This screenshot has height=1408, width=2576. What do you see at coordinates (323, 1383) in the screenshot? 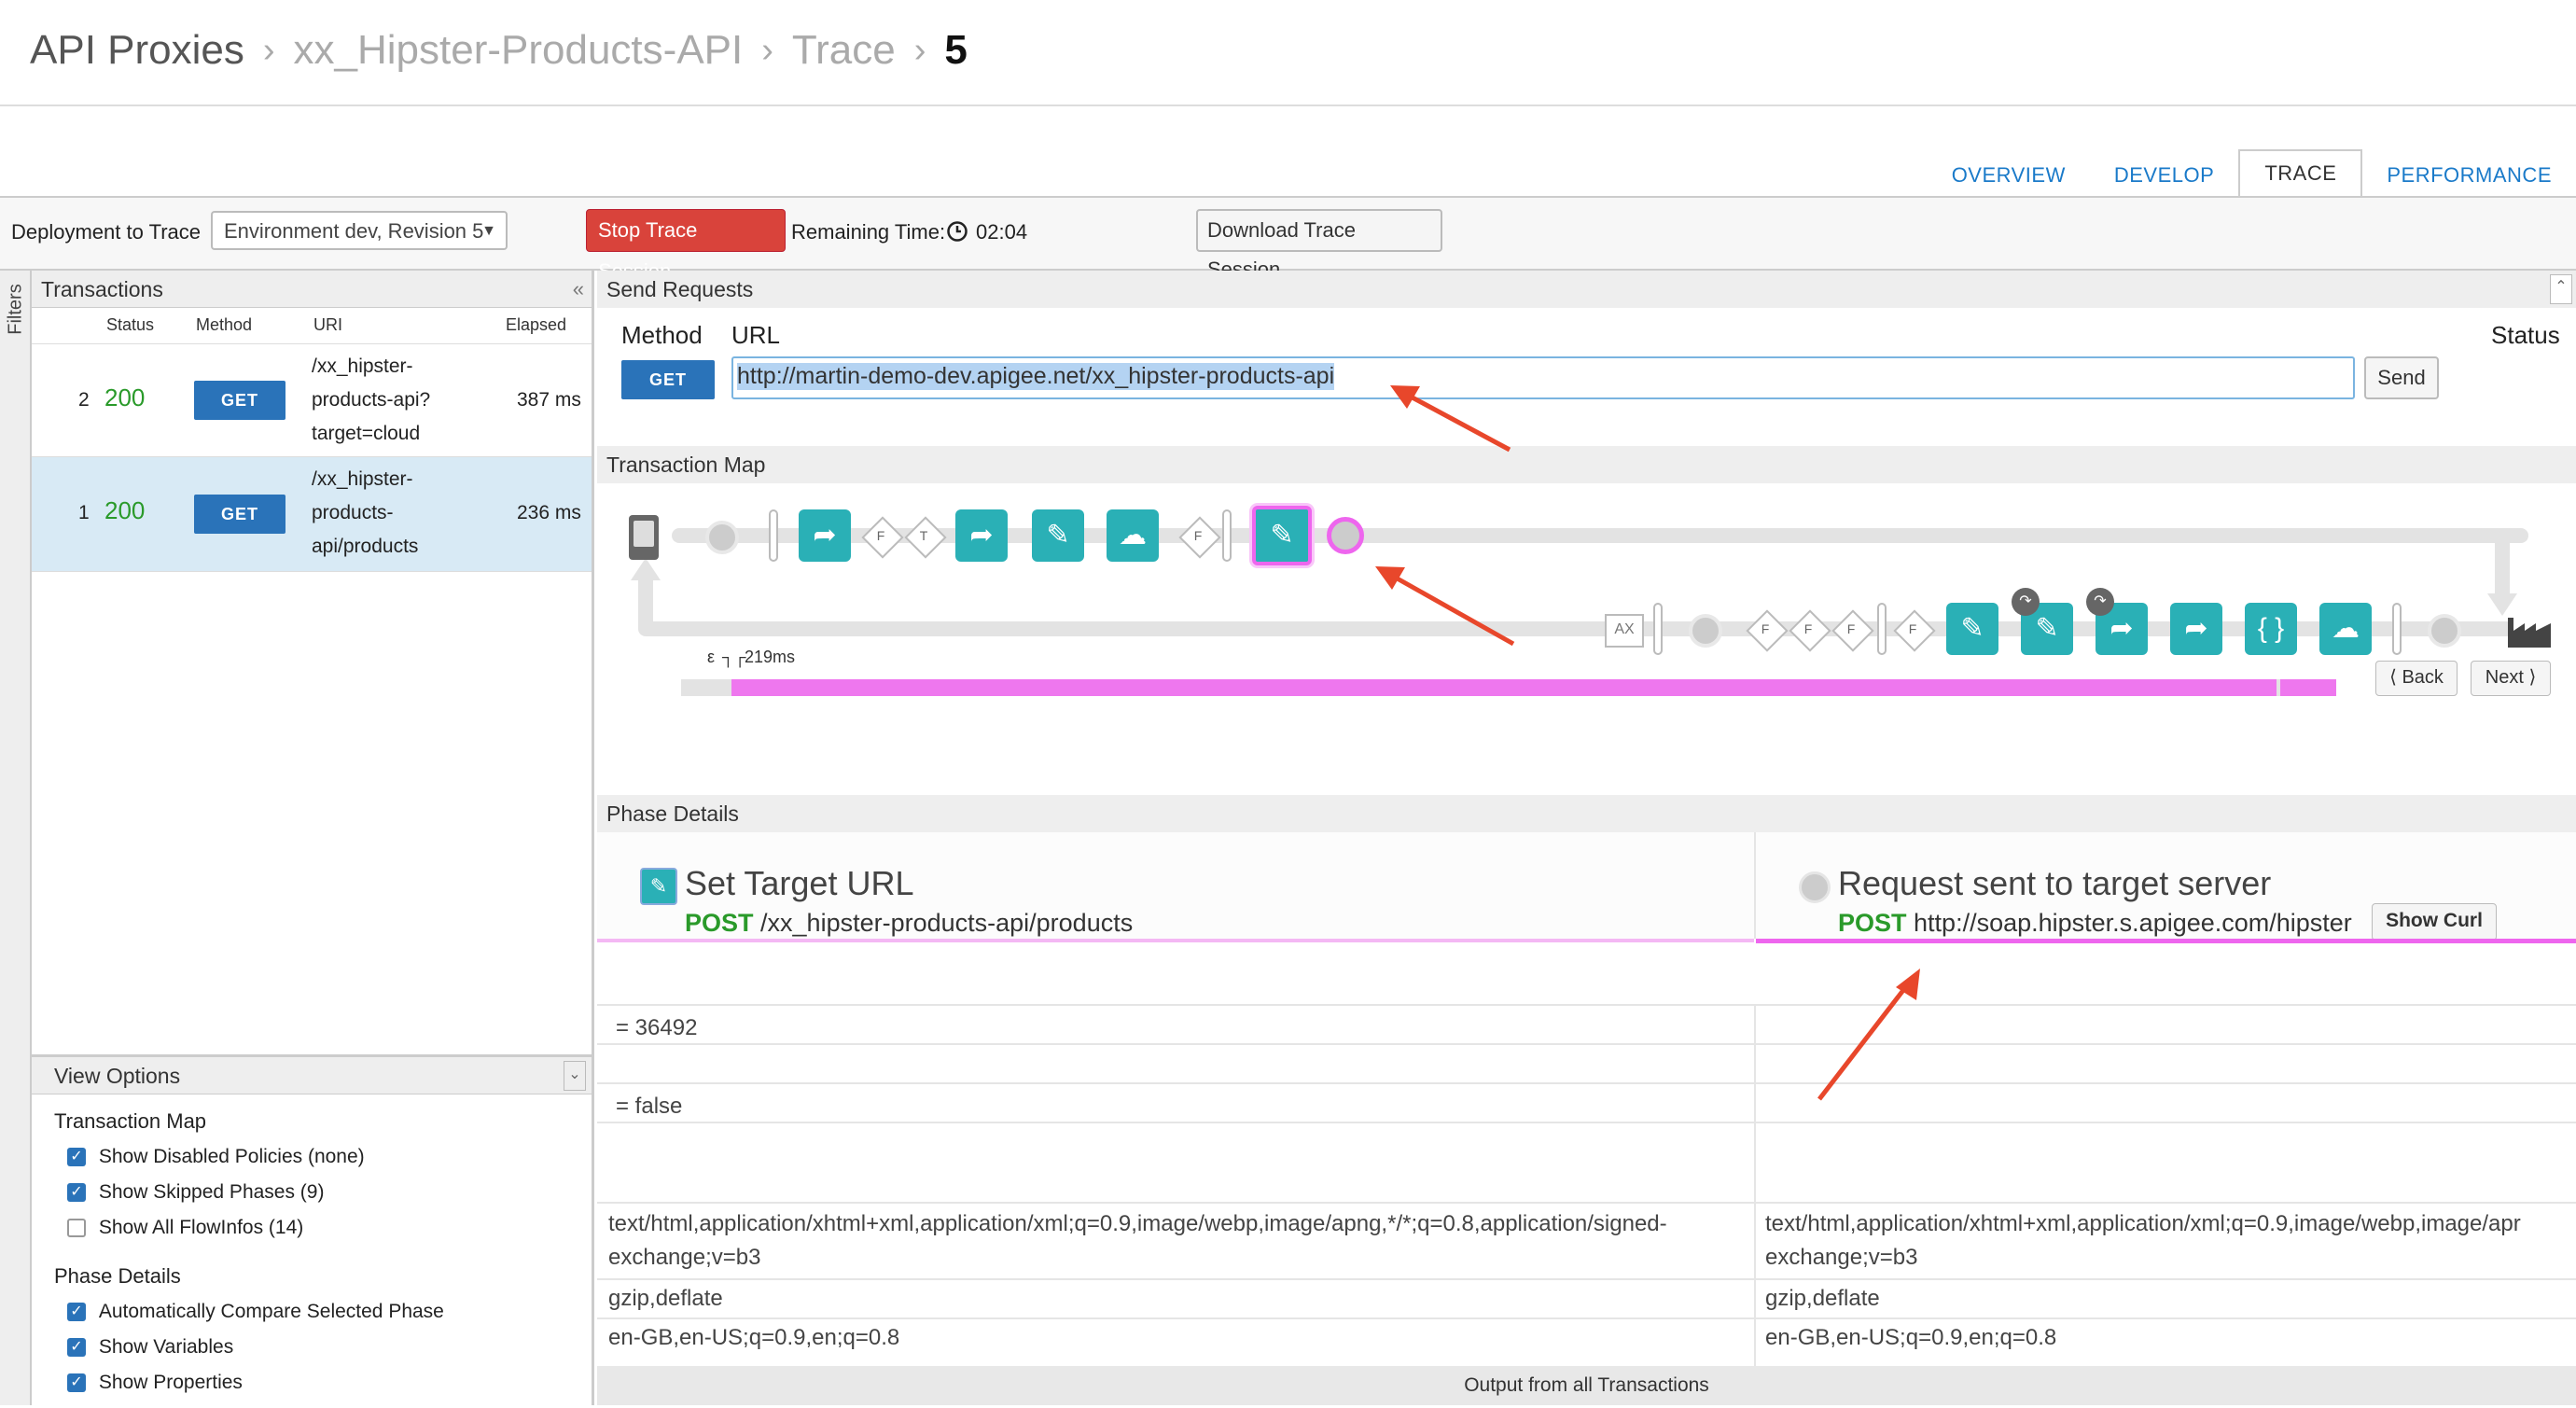
I see `option-show-properties: Show Properties` at bounding box center [323, 1383].